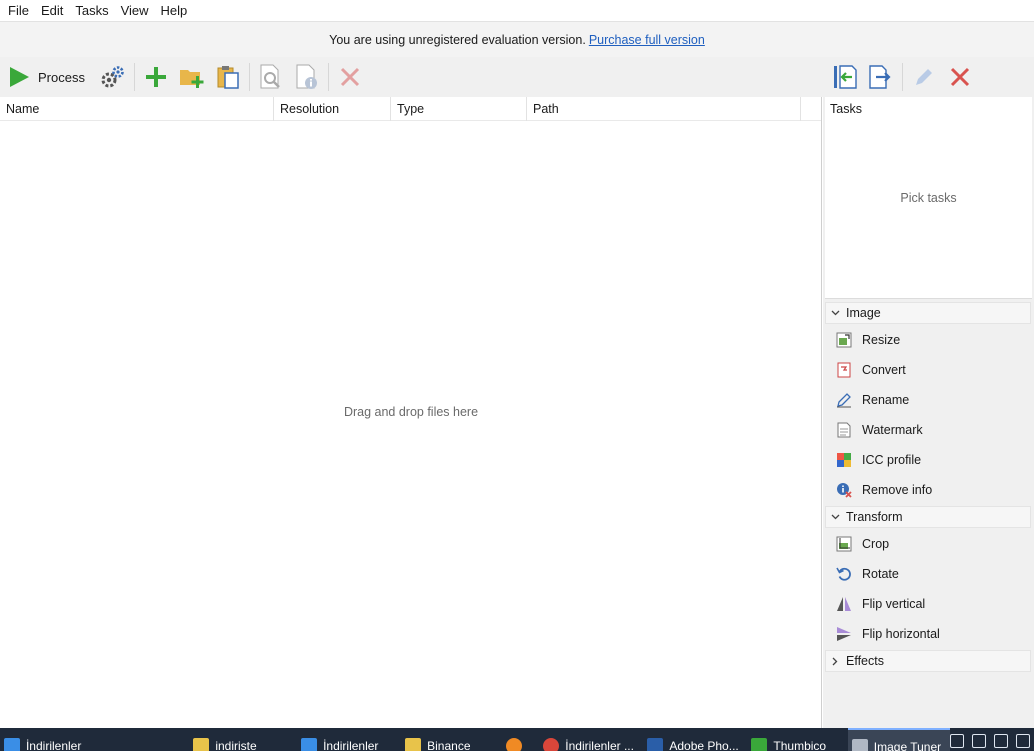 This screenshot has height=751, width=1034. I want to click on column-header-resolution: Resolution, so click(332, 109).